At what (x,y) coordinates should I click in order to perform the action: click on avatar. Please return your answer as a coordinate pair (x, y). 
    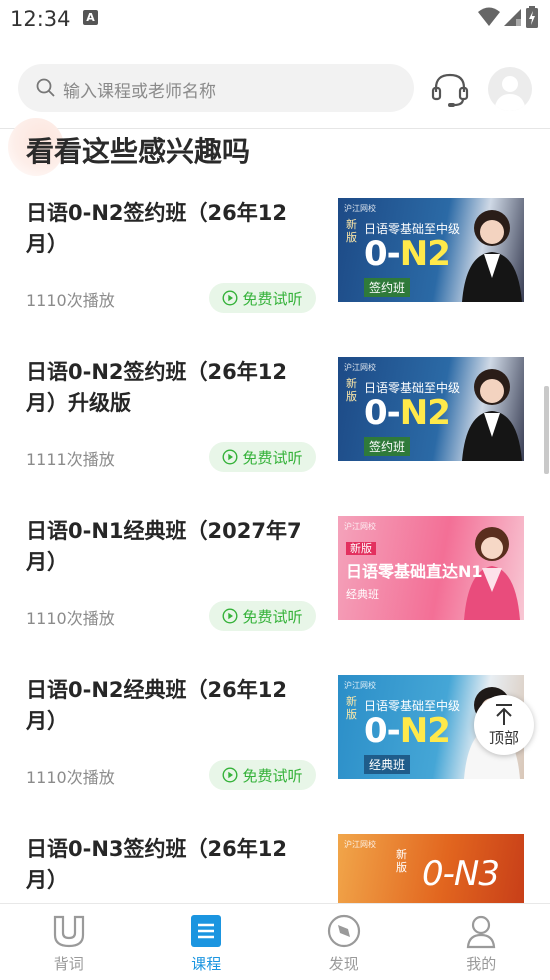
    Looking at the image, I should click on (510, 89).